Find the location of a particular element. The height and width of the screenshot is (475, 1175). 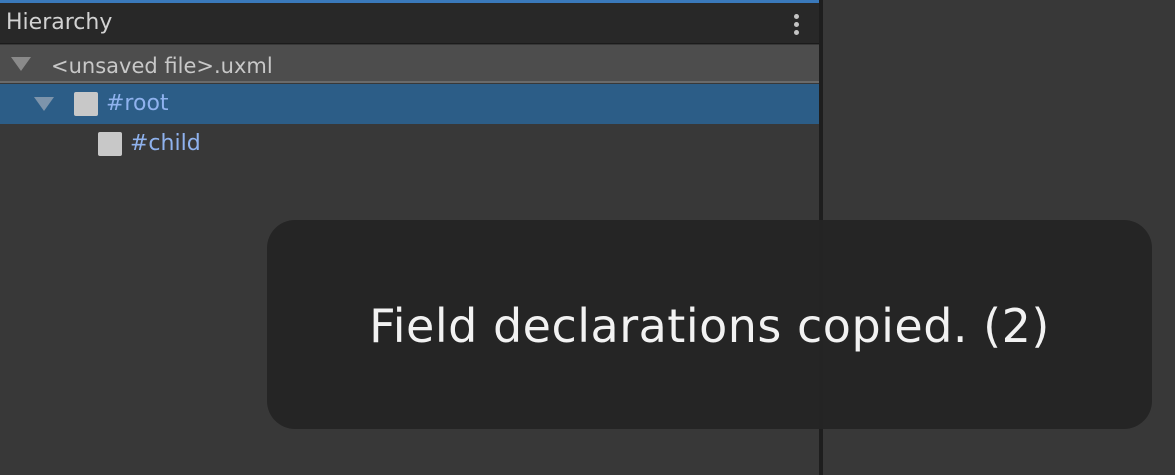

tree-item-child: #child is located at coordinates (409, 144).